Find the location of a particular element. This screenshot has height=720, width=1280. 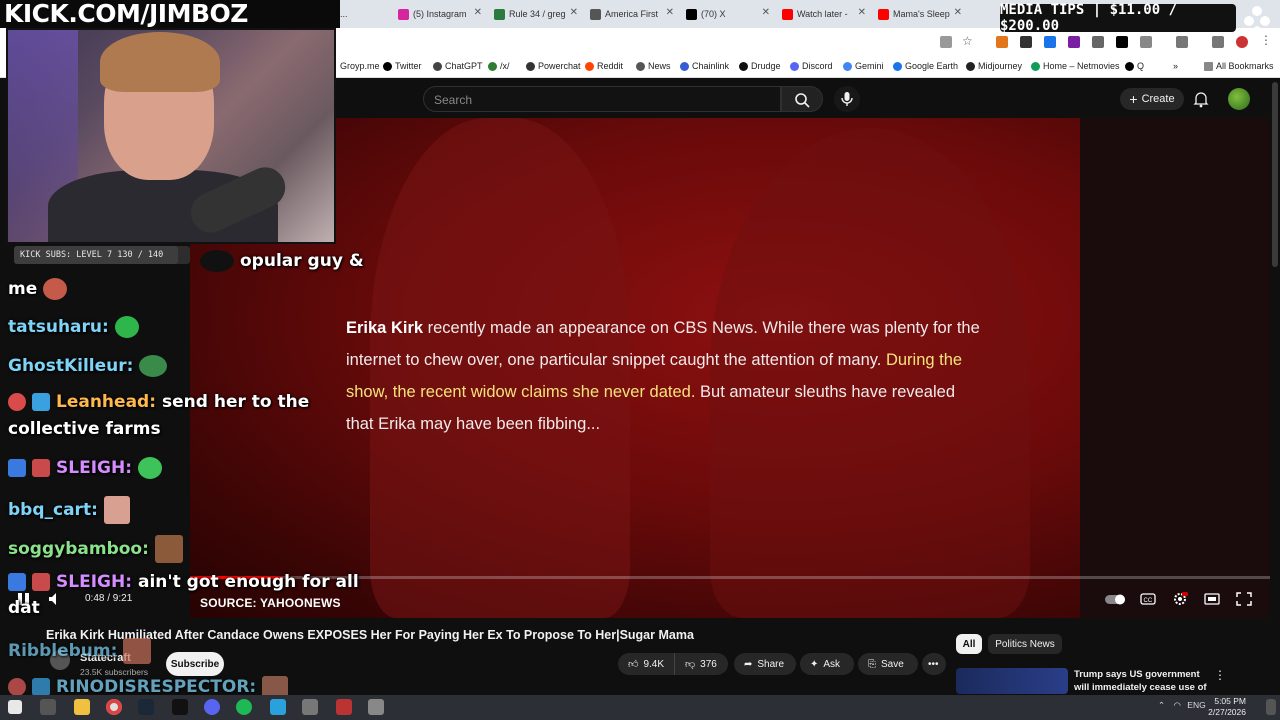

svg-text: CC is located at coordinates (1148, 601).